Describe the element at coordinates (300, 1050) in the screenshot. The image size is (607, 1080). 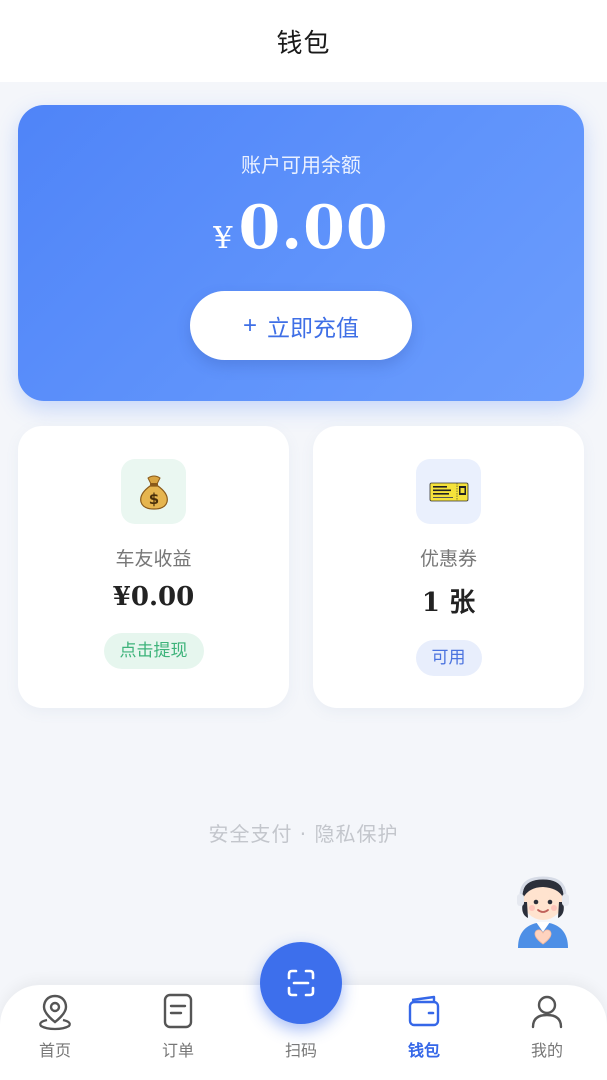
I see `tab-scan-label: 扫码` at that location.